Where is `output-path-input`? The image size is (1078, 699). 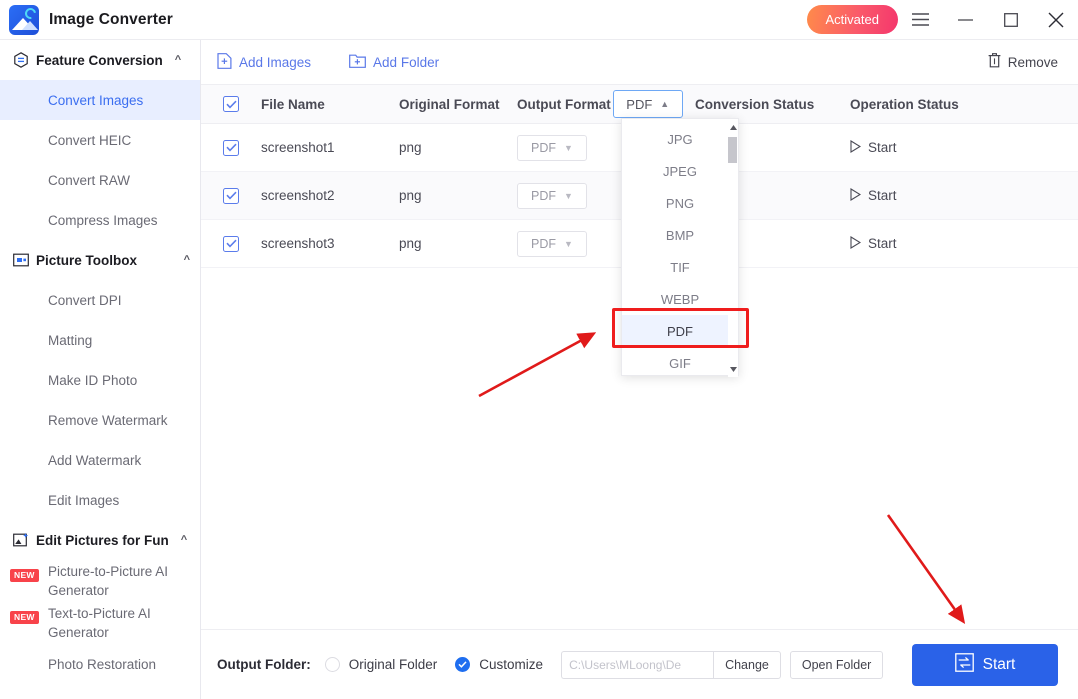 output-path-input is located at coordinates (637, 664).